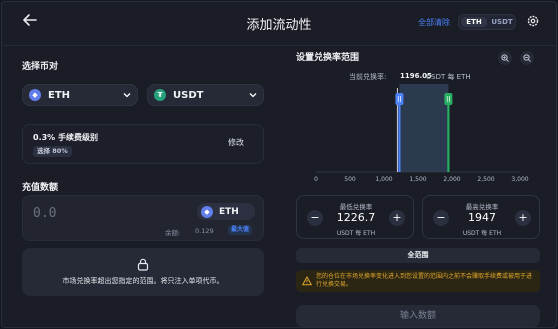 This screenshot has width=558, height=329. What do you see at coordinates (205, 95) in the screenshot?
I see `token-b-select: ₮ USDT` at bounding box center [205, 95].